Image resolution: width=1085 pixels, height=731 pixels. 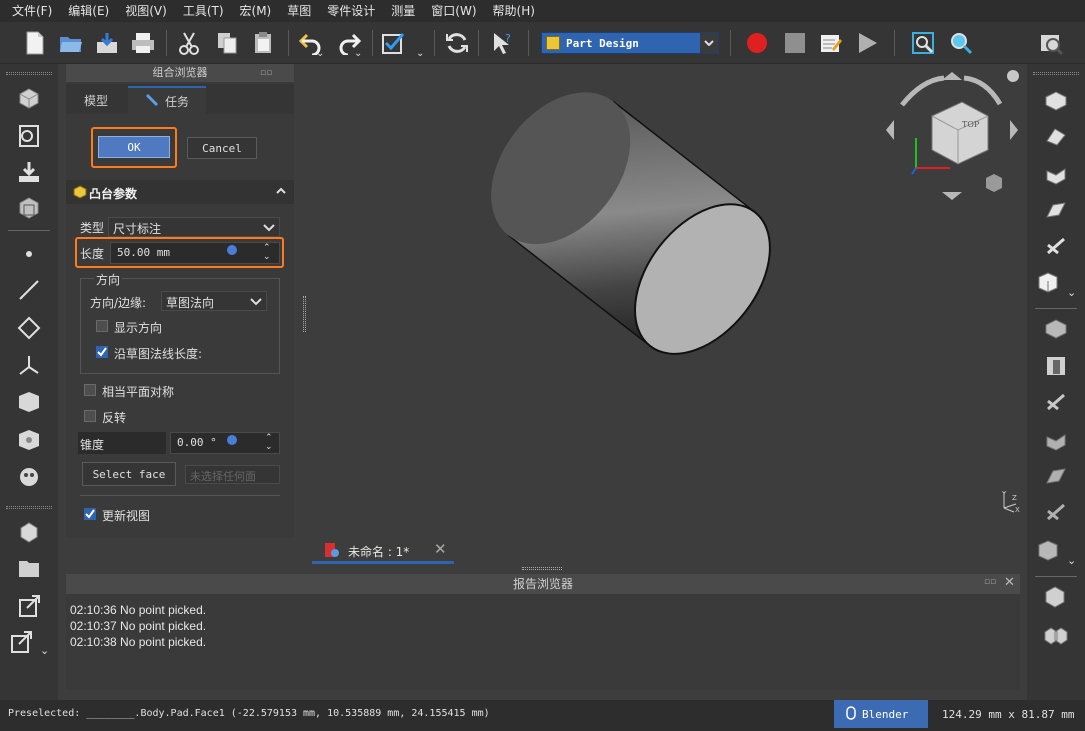 I want to click on print-icon, so click(x=143, y=43).